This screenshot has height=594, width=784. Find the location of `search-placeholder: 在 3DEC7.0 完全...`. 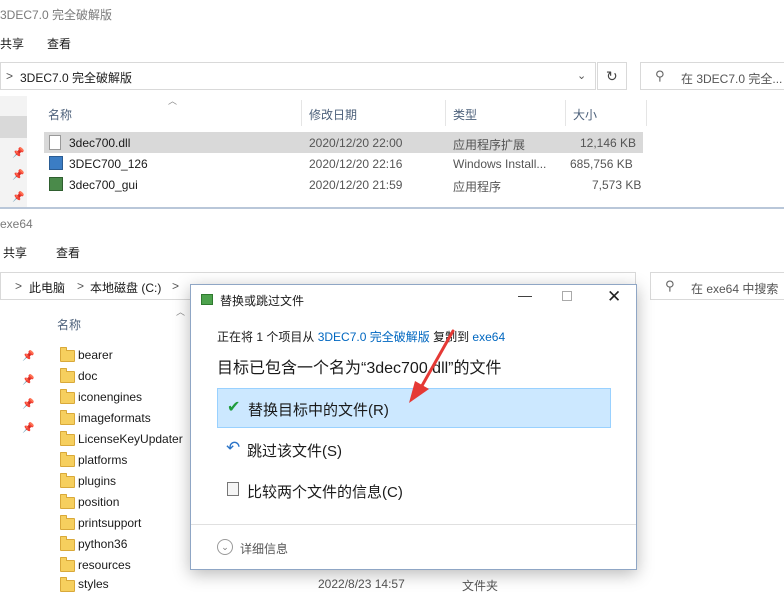

search-placeholder: 在 3DEC7.0 完全... is located at coordinates (732, 79).